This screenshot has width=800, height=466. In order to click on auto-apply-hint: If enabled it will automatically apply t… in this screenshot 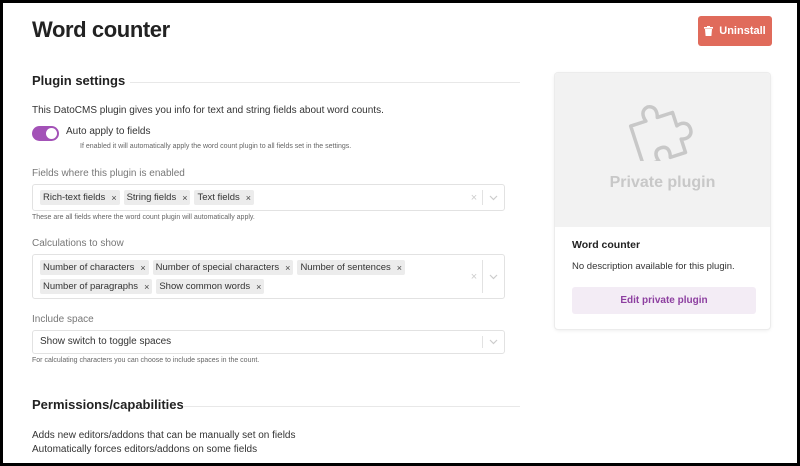, I will do `click(216, 146)`.